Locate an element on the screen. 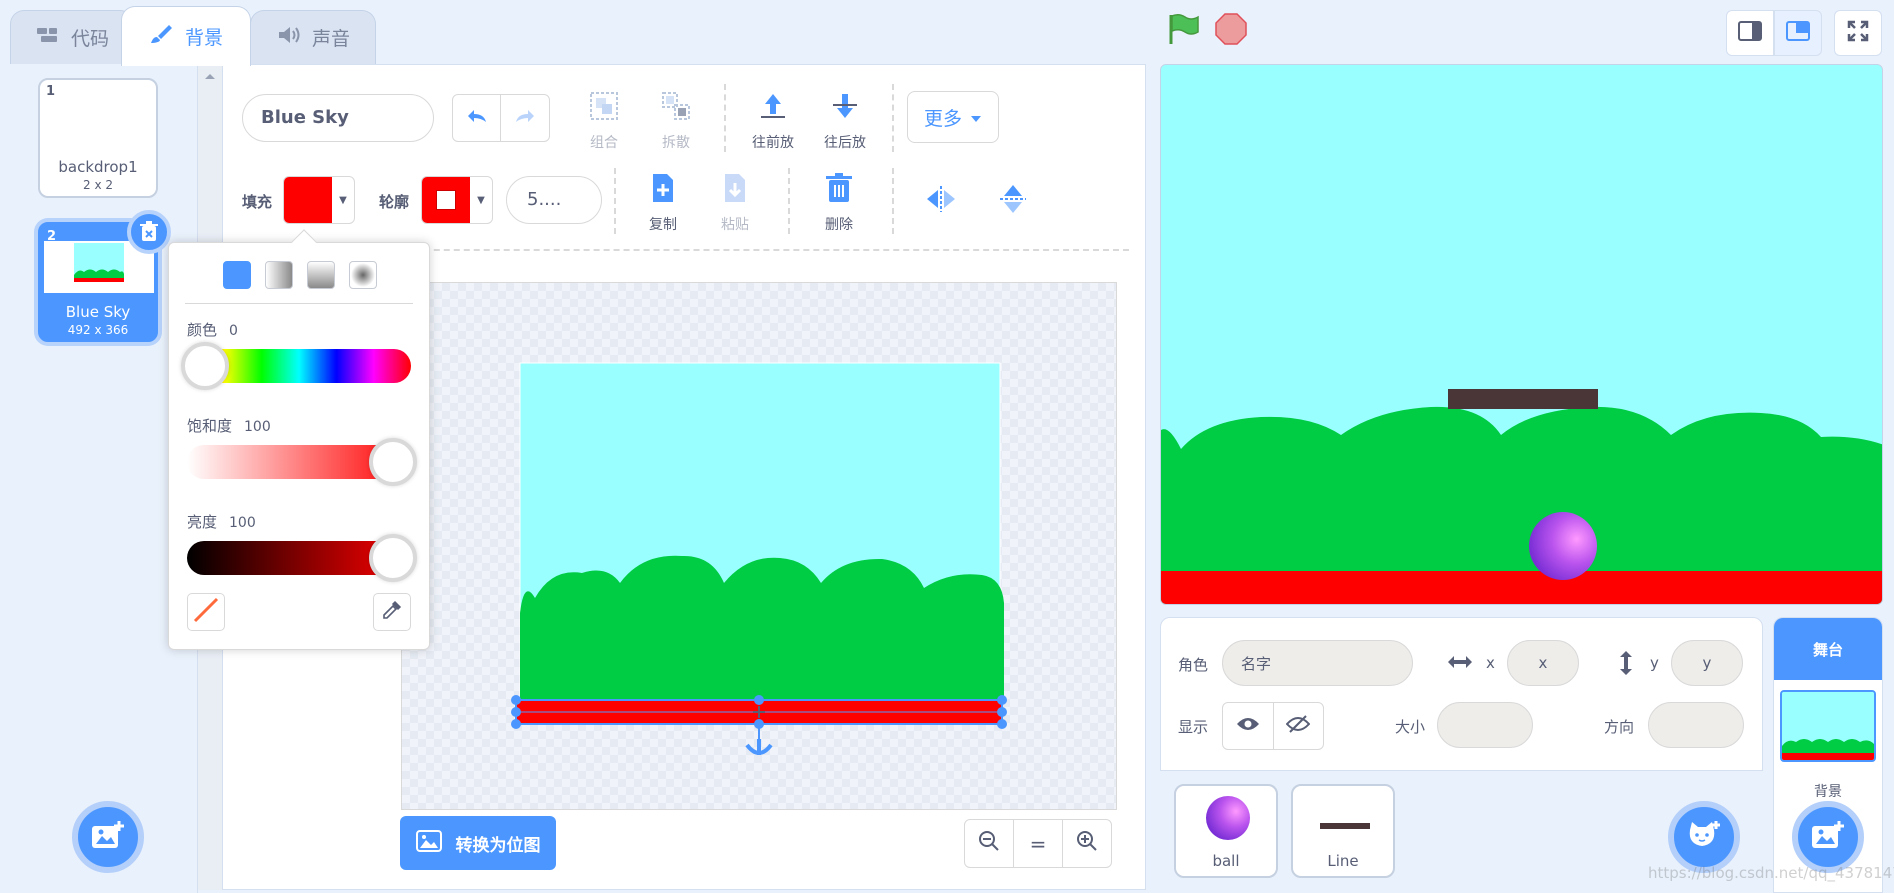 This screenshot has width=1894, height=893. zoom-reset-button: = is located at coordinates (1038, 843).